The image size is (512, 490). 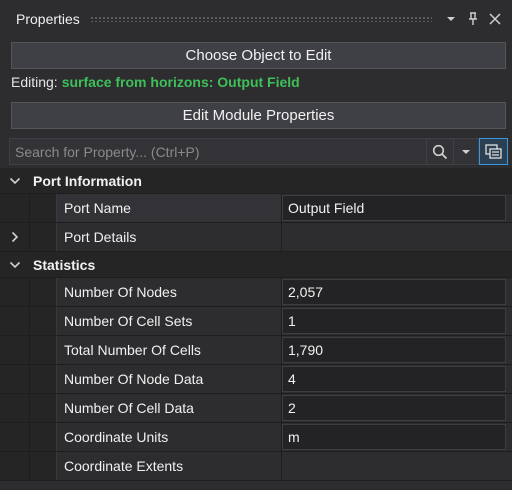 I want to click on property-value: 2,057, so click(x=394, y=292).